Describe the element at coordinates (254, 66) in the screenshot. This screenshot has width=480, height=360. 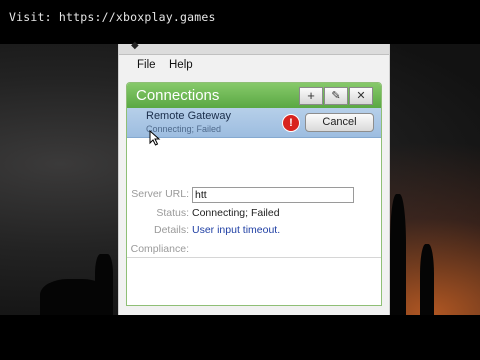
I see `menu-bar: File Help` at that location.